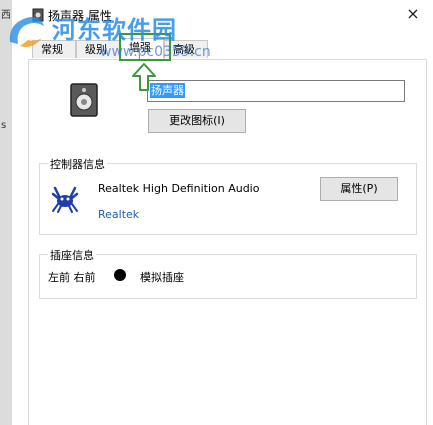 The image size is (433, 425). I want to click on arrow-up-icon, so click(144, 77).